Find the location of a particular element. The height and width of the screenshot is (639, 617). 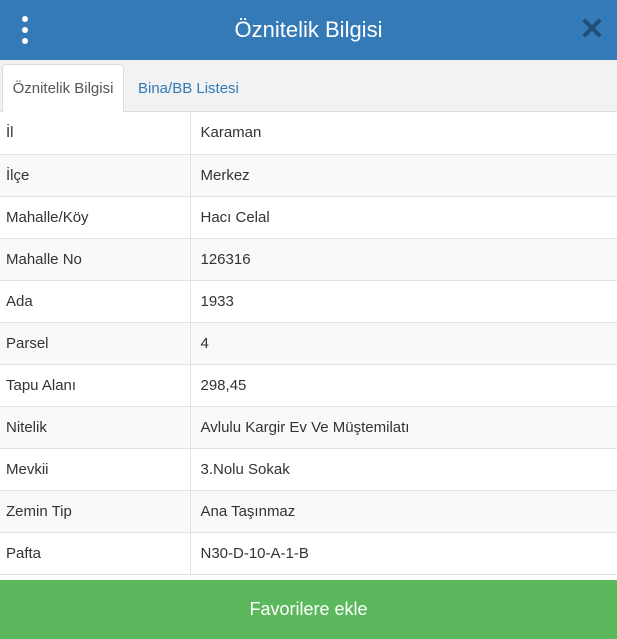

table-row: Tapu Alanı 298,45 is located at coordinates (308, 385).